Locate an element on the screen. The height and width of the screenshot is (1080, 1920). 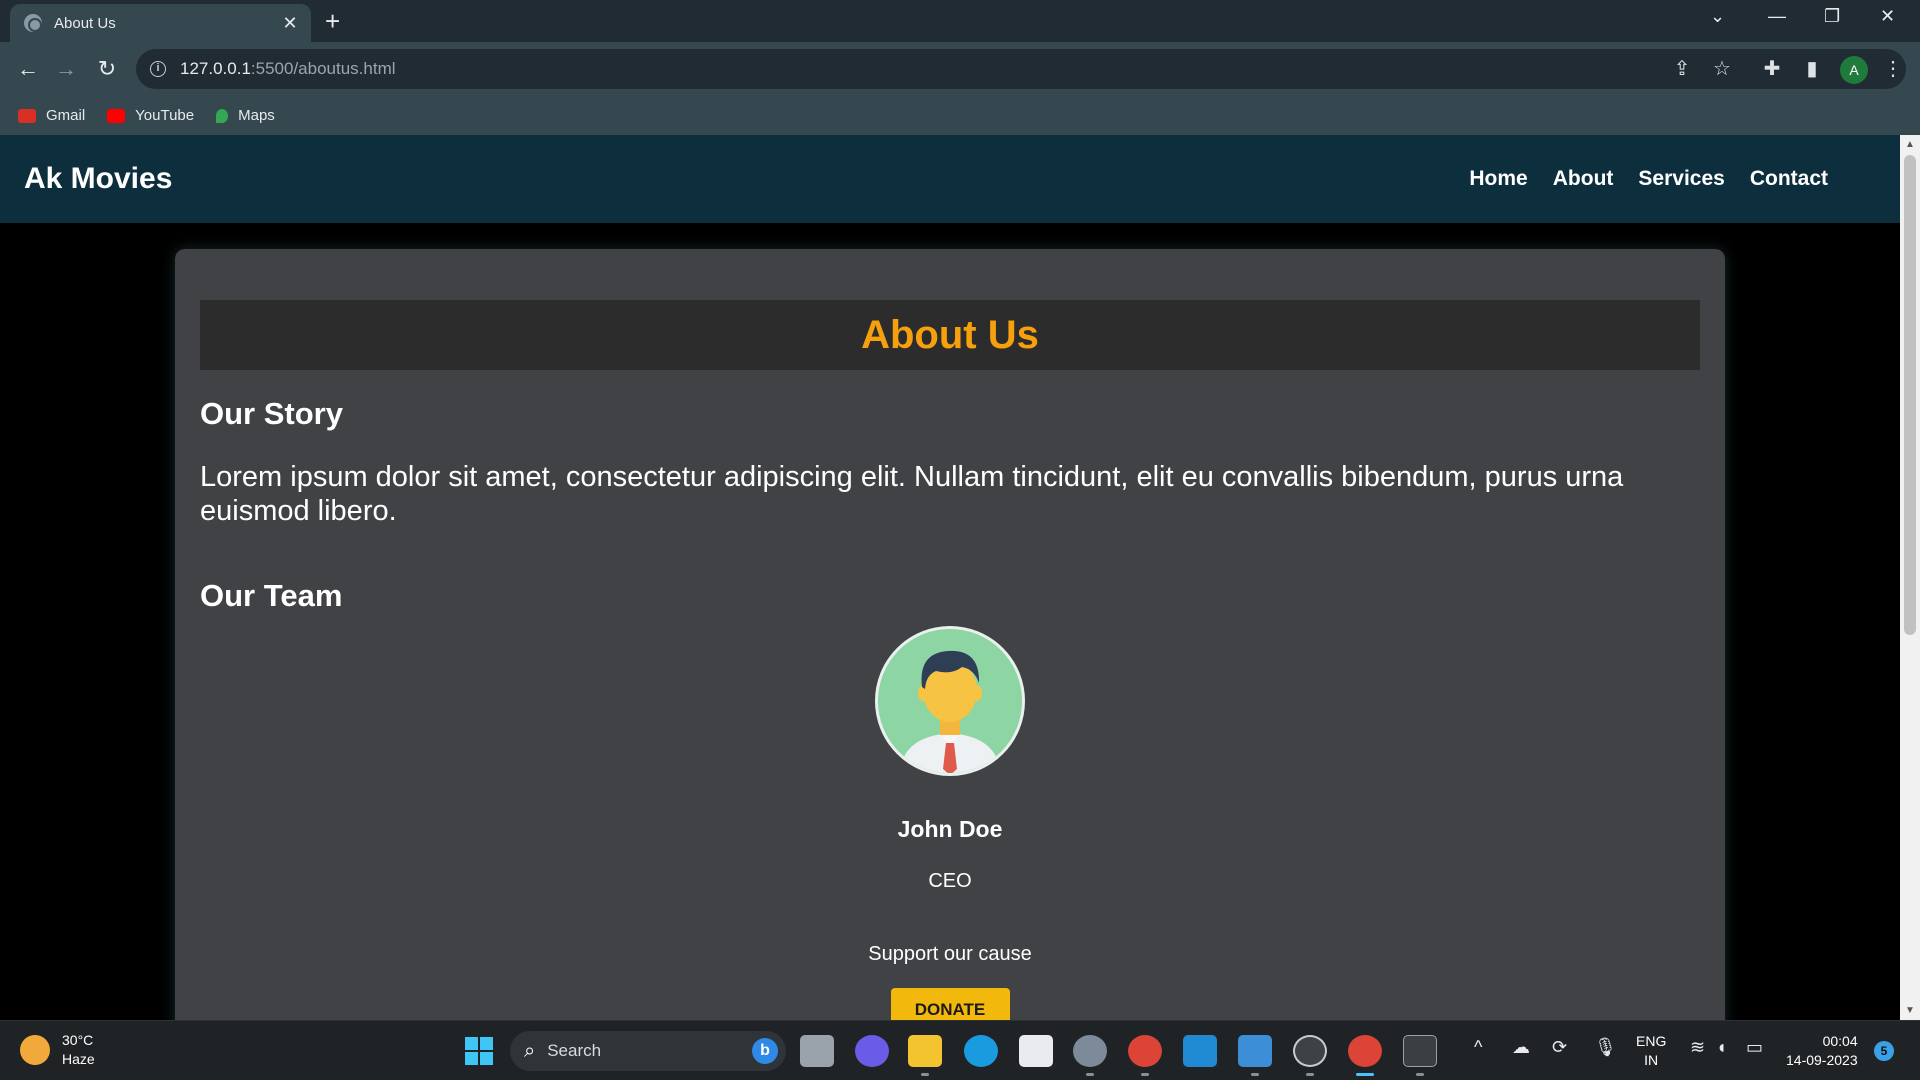
person-illustration-icon is located at coordinates (950, 701).